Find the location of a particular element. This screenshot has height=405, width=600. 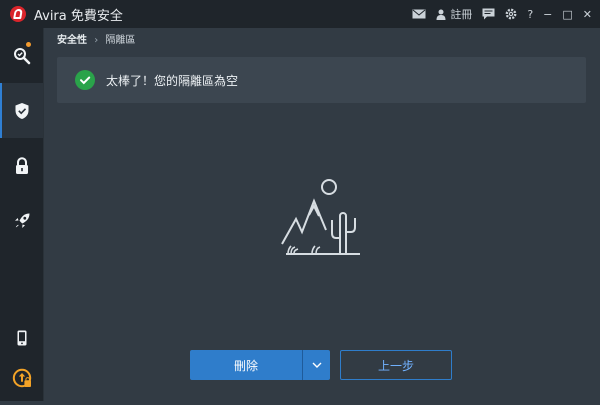

feedback-button is located at coordinates (488, 14).